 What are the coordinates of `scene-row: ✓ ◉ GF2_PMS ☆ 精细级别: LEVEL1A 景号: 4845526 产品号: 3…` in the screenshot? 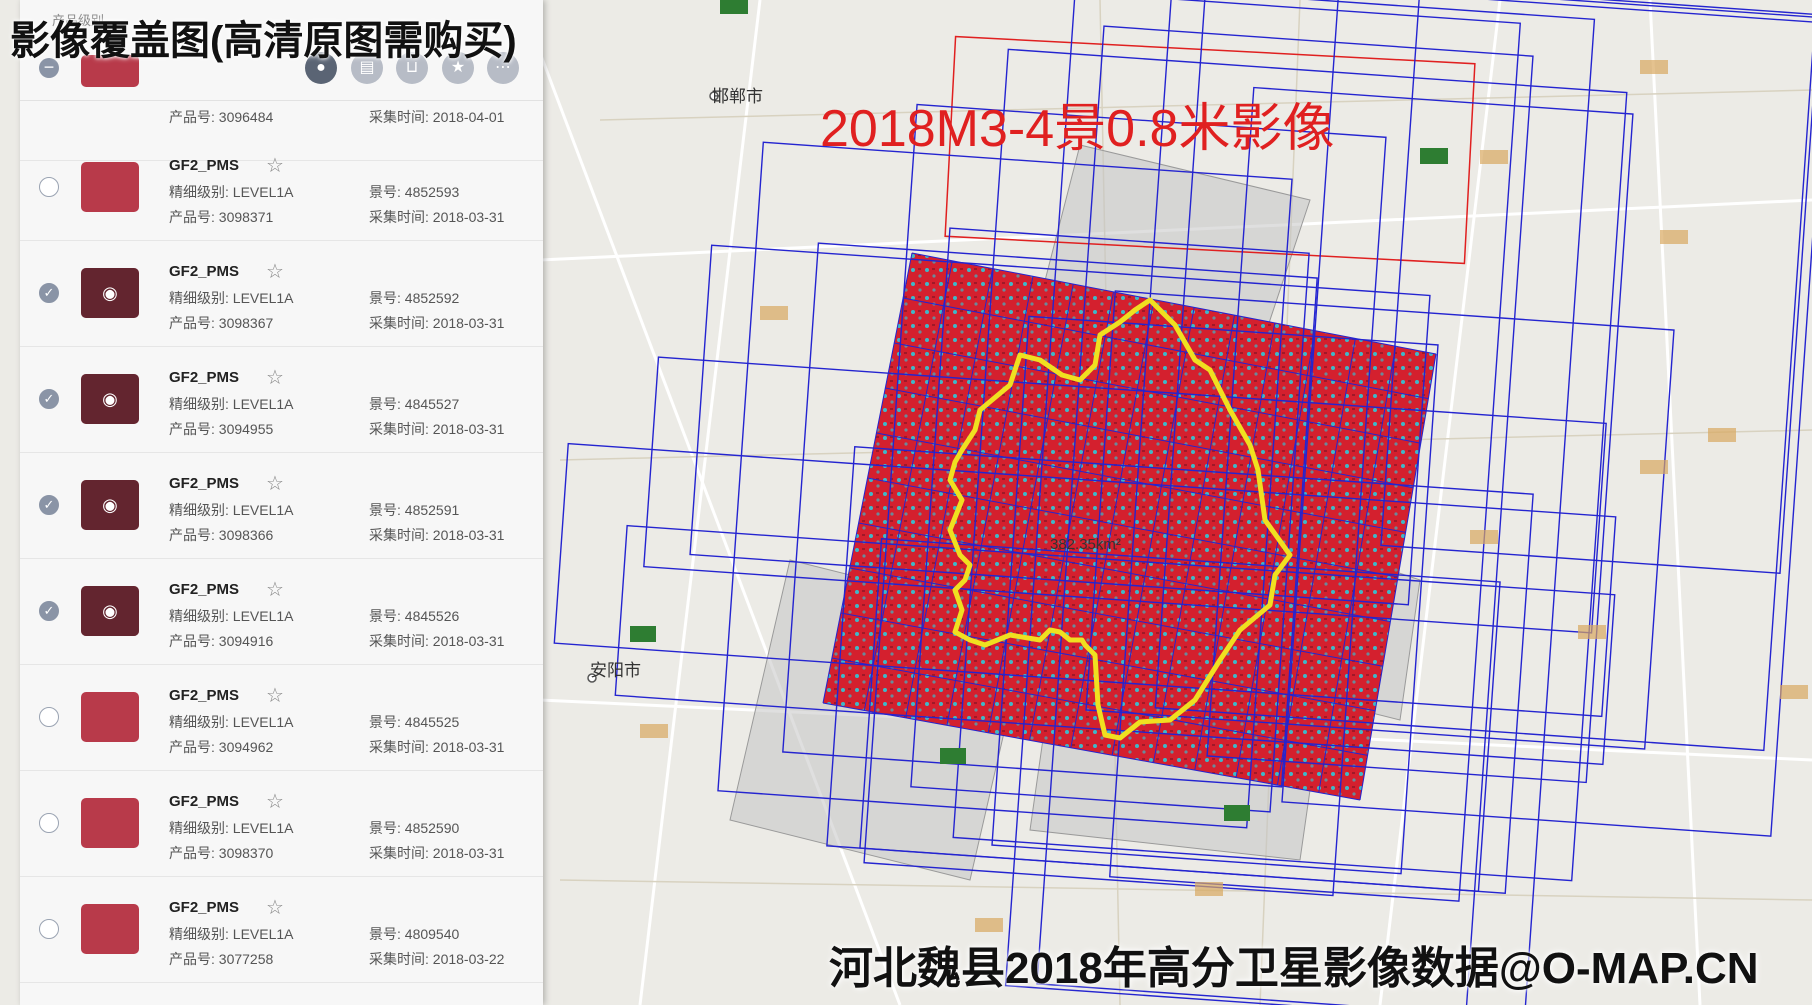 It's located at (281, 612).